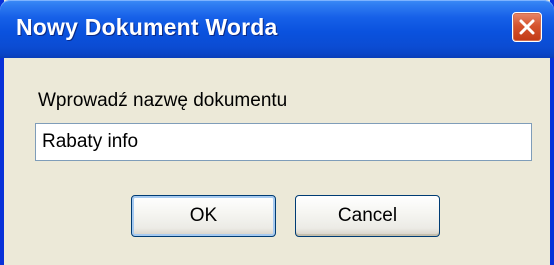 Image resolution: width=554 pixels, height=265 pixels. I want to click on document-name-input, so click(283, 142).